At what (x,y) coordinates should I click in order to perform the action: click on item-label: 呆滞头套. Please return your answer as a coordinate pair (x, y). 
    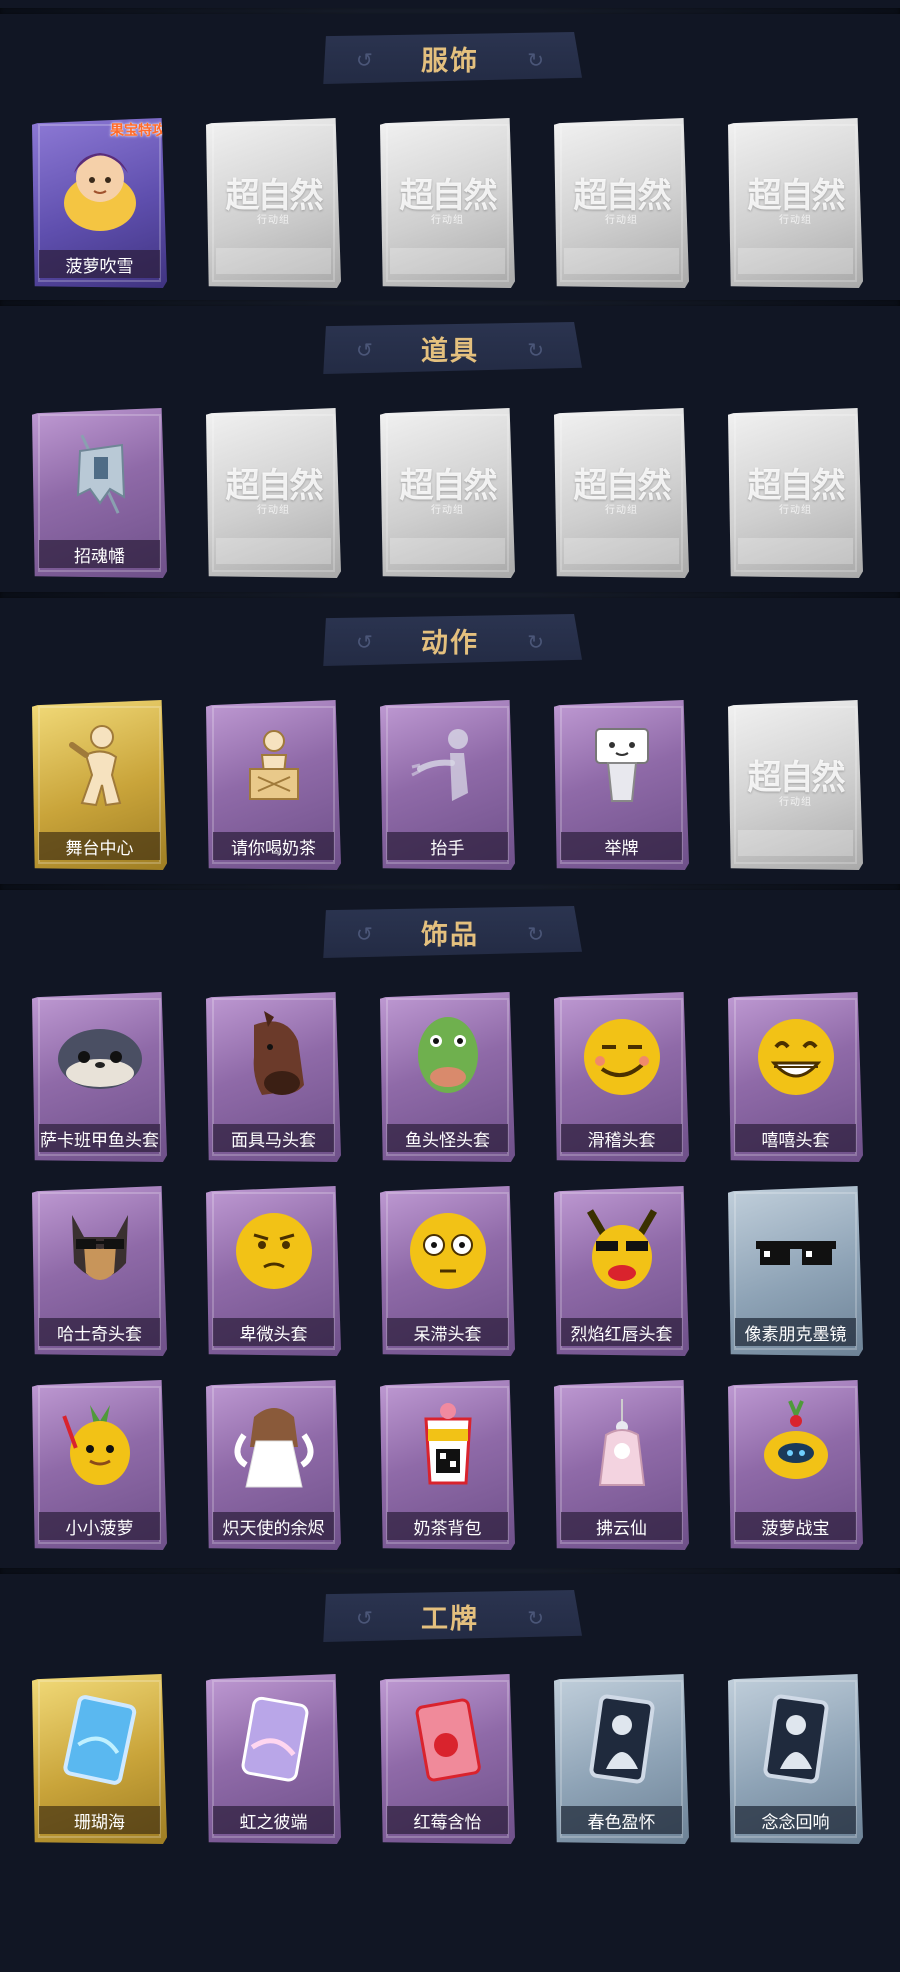
    Looking at the image, I should click on (447, 1334).